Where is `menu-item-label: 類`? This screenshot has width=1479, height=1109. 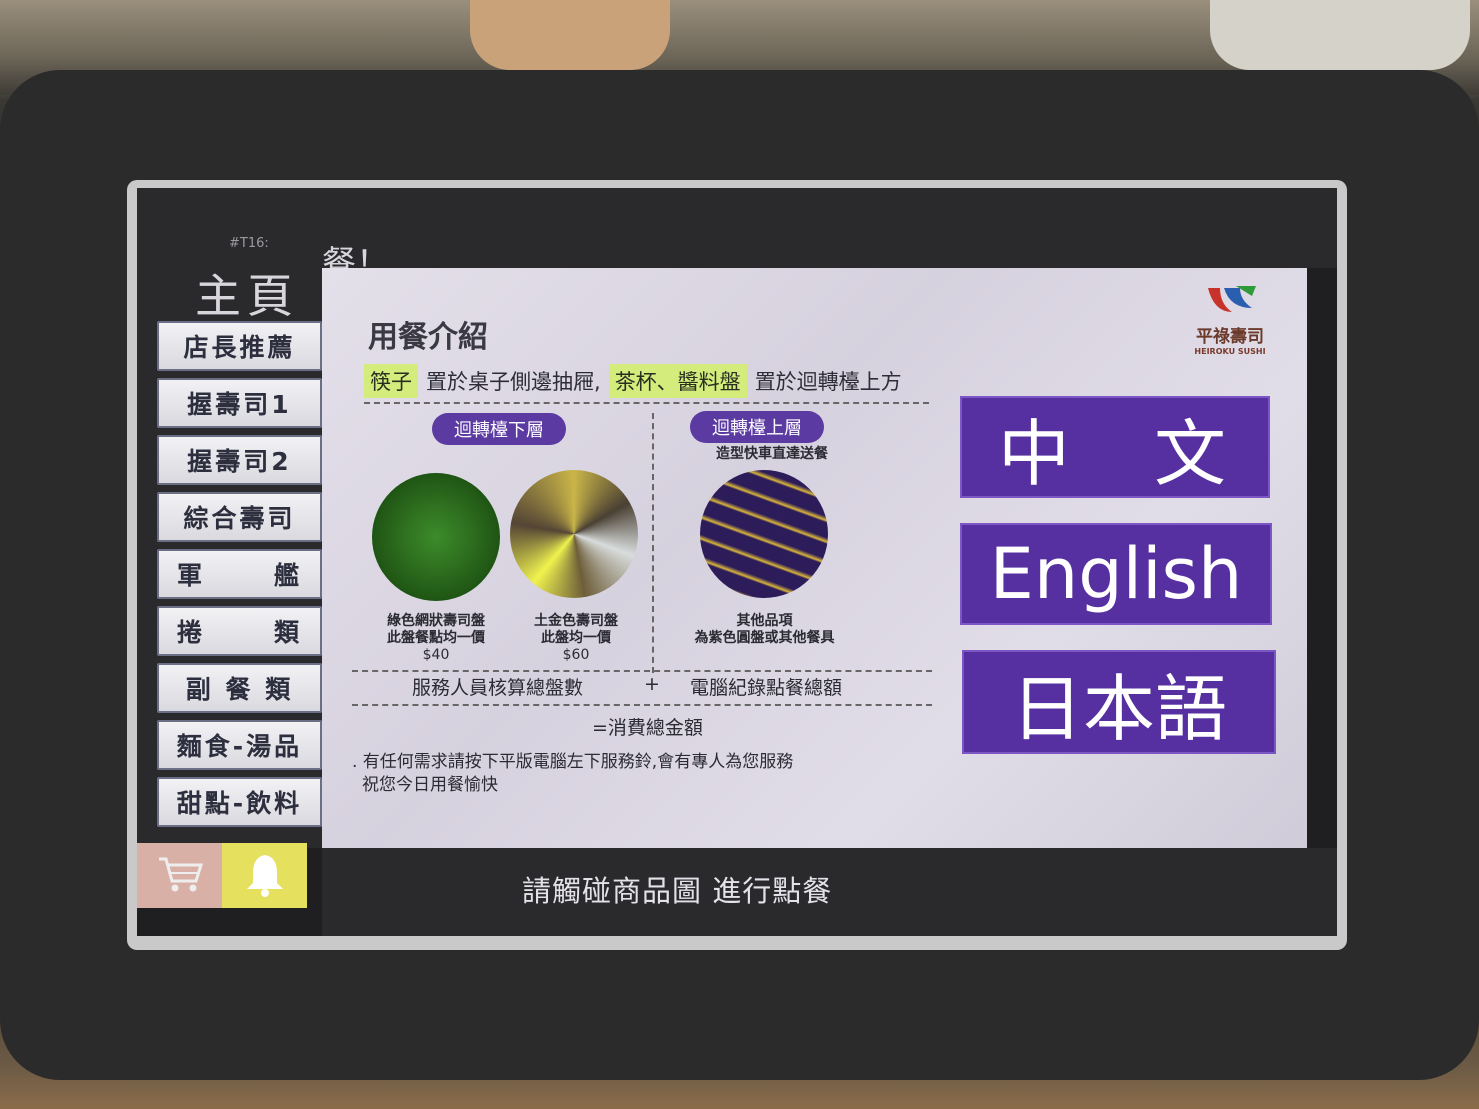 menu-item-label: 類 is located at coordinates (287, 632).